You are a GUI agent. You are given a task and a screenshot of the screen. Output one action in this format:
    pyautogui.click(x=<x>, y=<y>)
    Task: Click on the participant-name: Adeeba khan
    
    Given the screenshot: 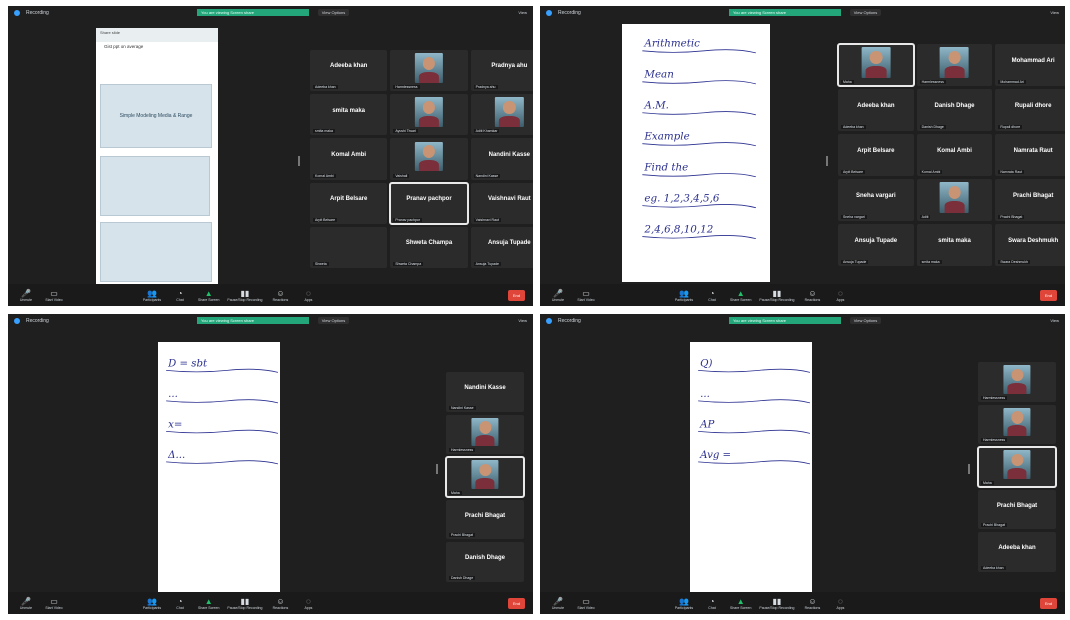 What is the action you would take?
    pyautogui.click(x=1017, y=548)
    